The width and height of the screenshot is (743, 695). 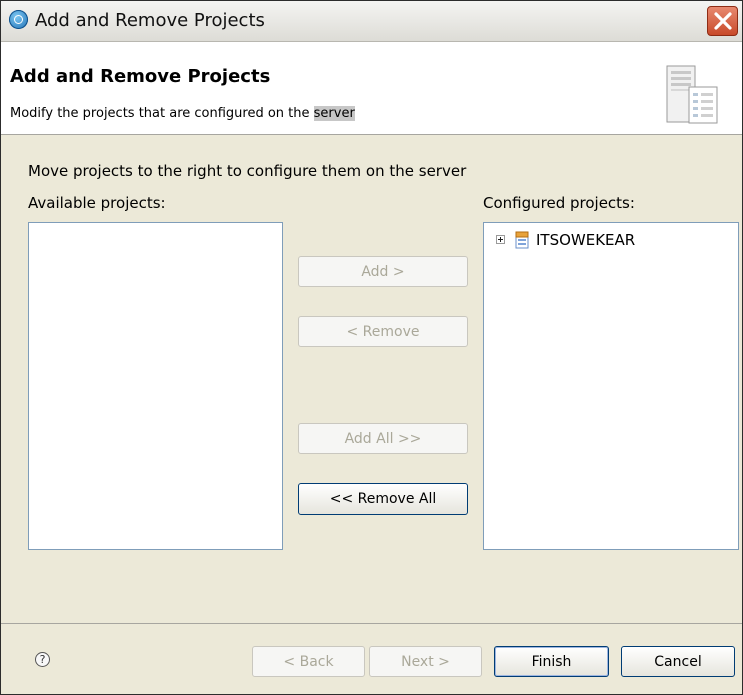 I want to click on cancel-button: Cancel, so click(x=678, y=661).